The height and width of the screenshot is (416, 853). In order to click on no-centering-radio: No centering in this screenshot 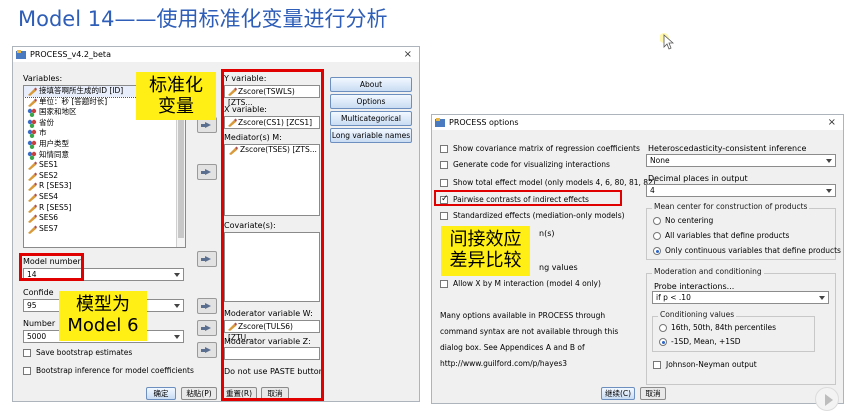, I will do `click(683, 221)`.